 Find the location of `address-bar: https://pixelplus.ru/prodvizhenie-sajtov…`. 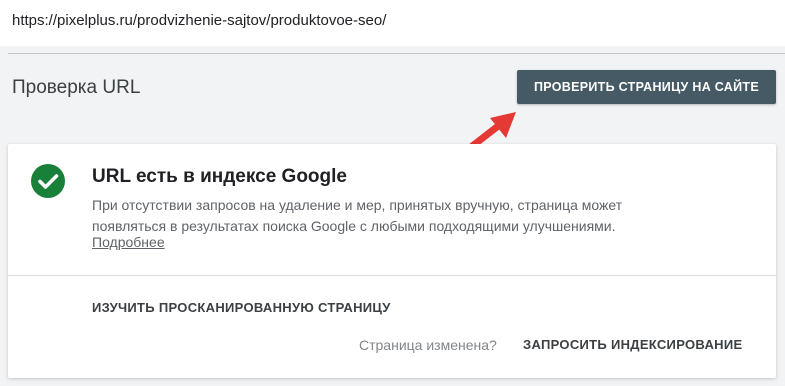

address-bar: https://pixelplus.ru/prodvizhenie-sajtov… is located at coordinates (392, 23).